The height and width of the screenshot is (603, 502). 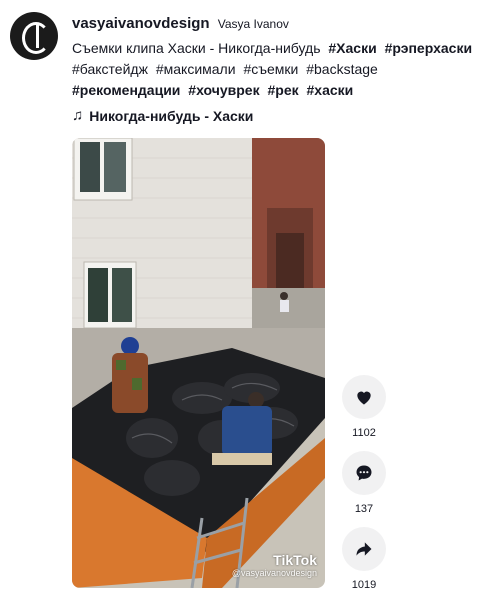 What do you see at coordinates (330, 90) in the screenshot?
I see `hashtag: #хаски` at bounding box center [330, 90].